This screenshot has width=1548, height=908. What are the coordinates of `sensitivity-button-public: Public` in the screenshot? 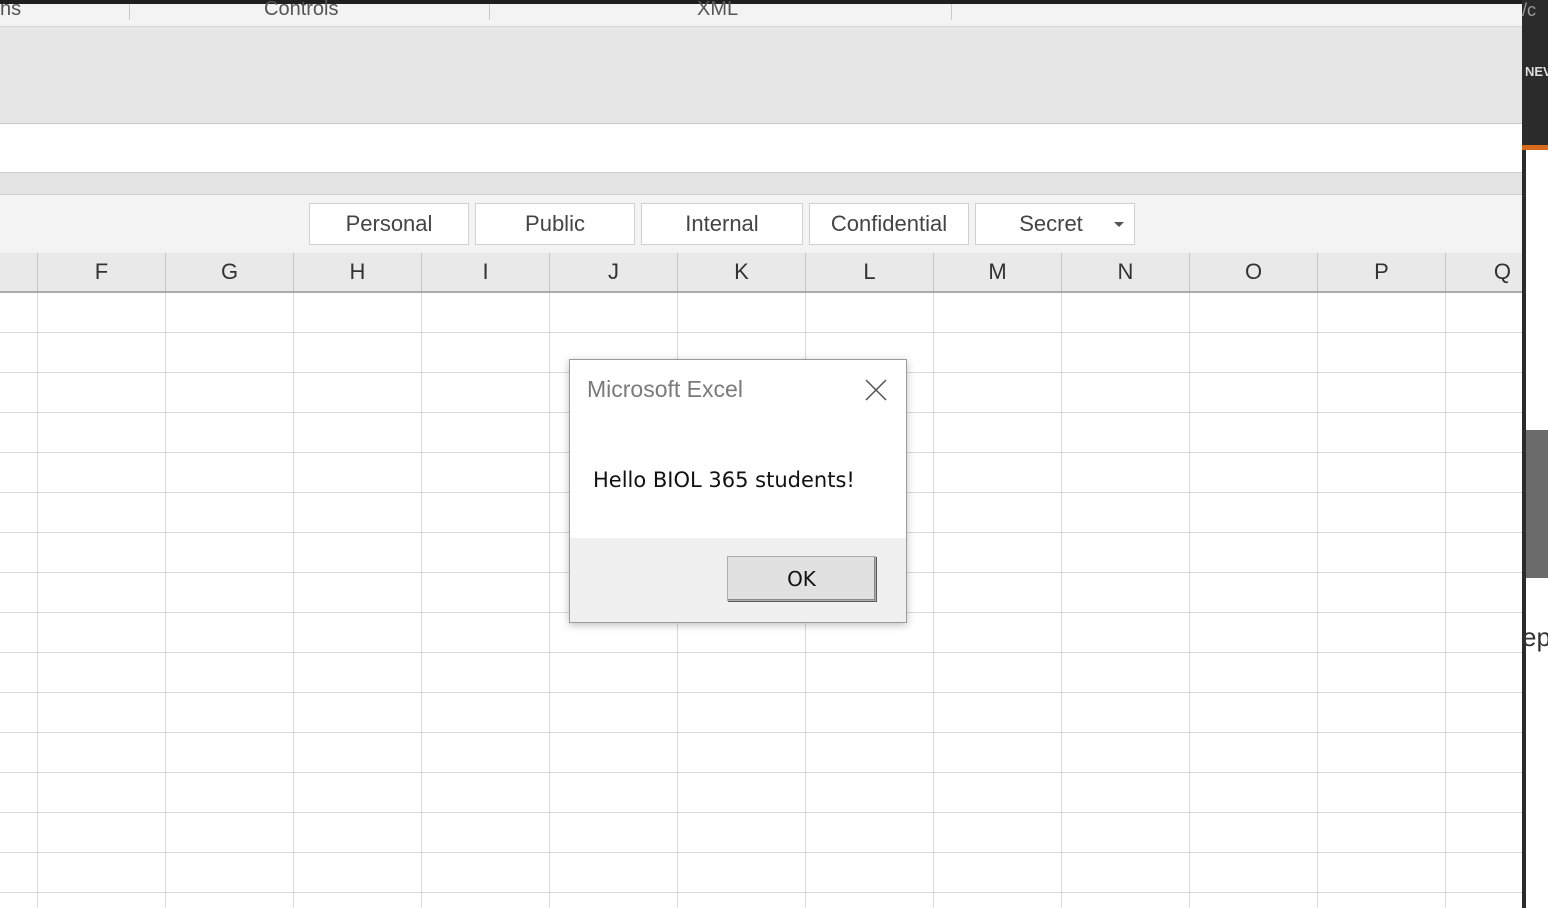 It's located at (555, 224).